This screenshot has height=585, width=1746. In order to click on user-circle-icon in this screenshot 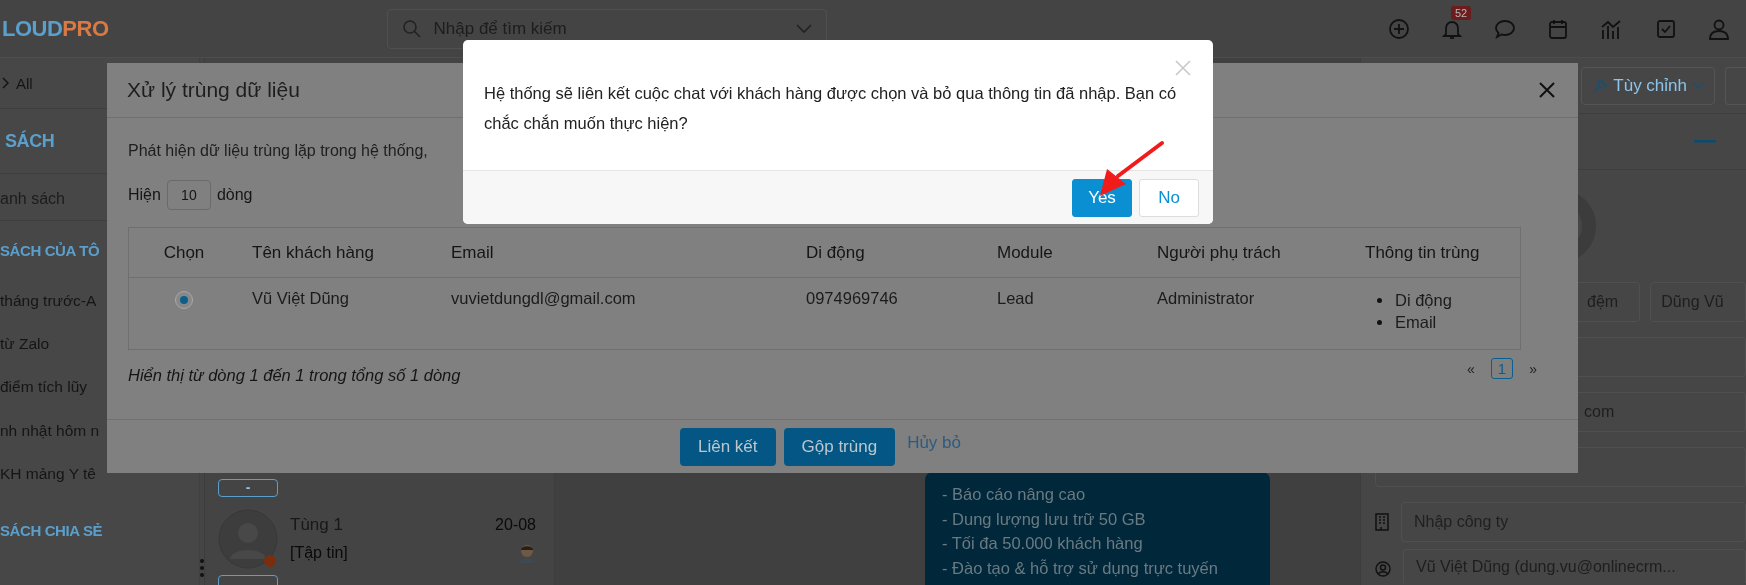, I will do `click(1383, 569)`.